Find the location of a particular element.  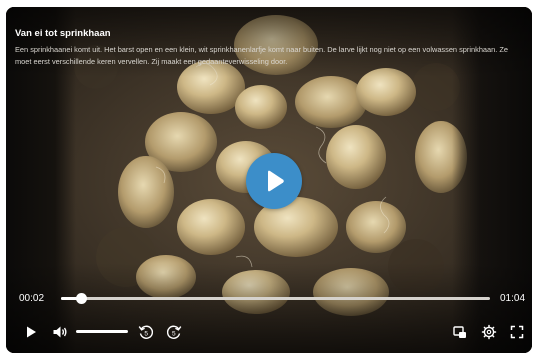

fullscreen-icon is located at coordinates (517, 332).